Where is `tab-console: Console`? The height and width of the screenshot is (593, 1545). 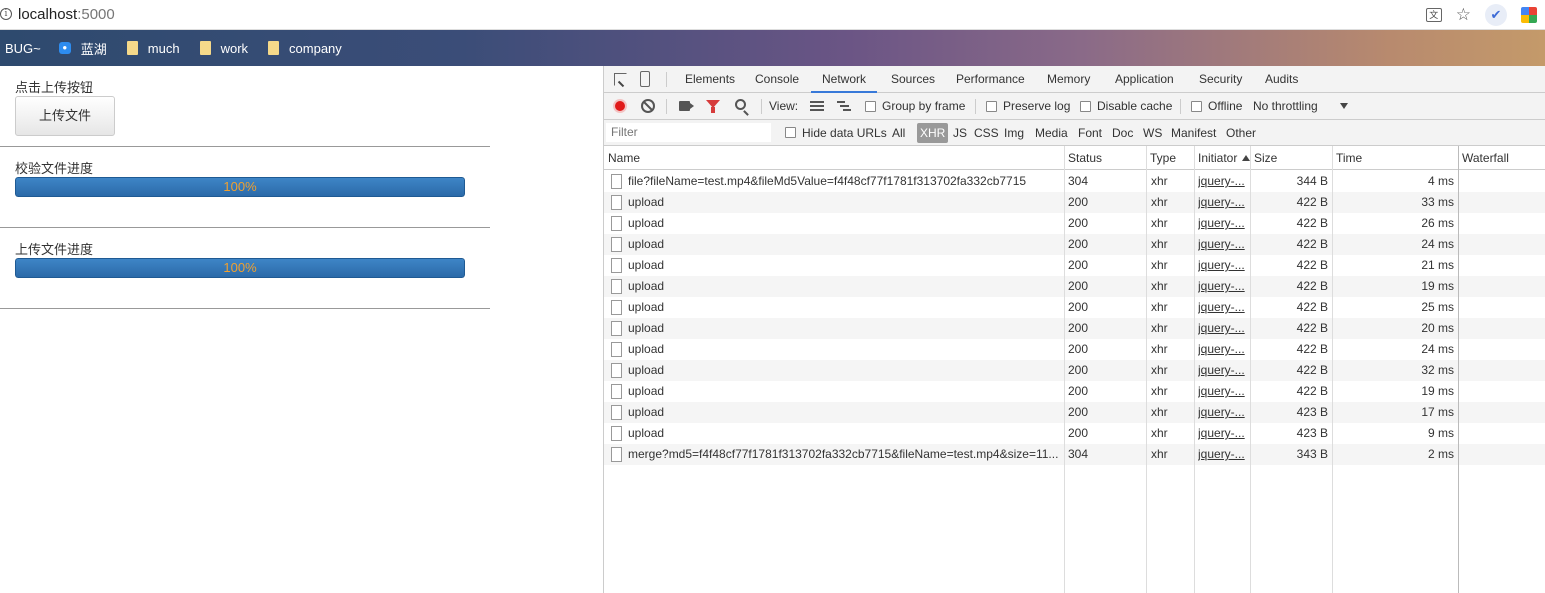
tab-console: Console is located at coordinates (777, 79).